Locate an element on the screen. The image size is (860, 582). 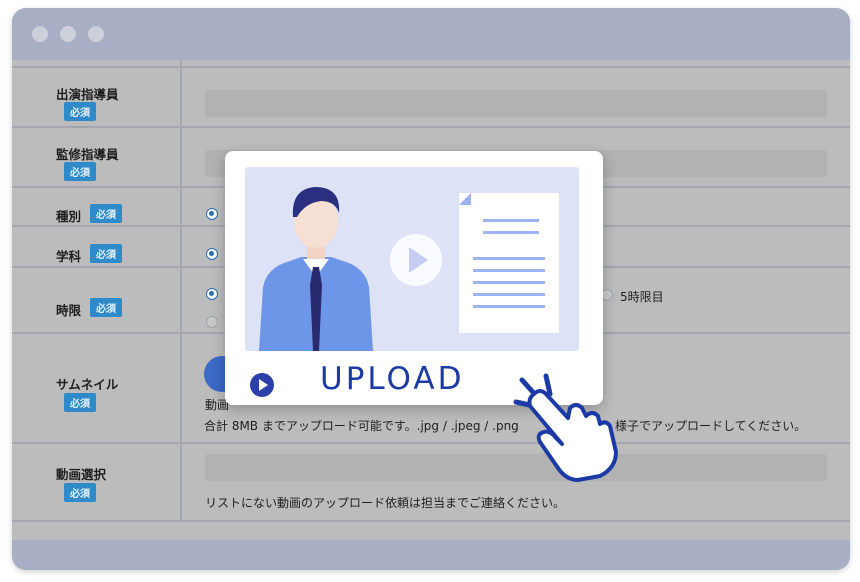
thumbnail-label: サムネイル is located at coordinates (87, 384).